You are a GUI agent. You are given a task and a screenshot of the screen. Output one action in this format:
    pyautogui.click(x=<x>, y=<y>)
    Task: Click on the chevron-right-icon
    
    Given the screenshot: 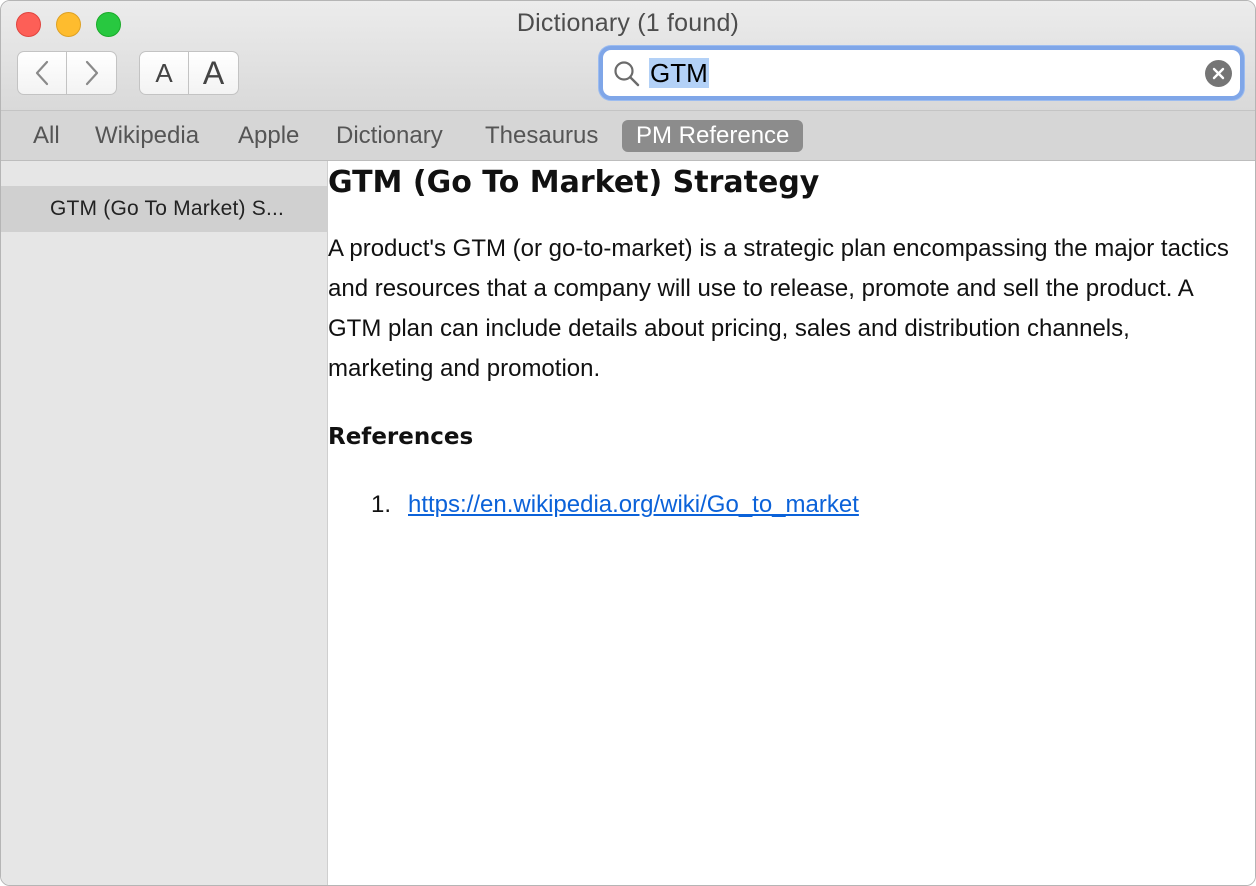 What is the action you would take?
    pyautogui.click(x=91, y=73)
    